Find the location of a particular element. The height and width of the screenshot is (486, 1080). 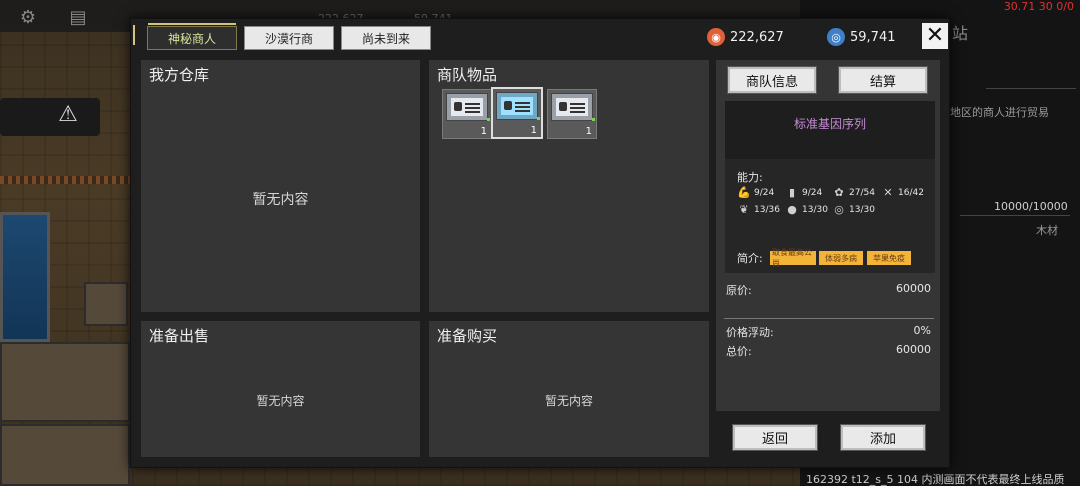

arm-icon: 💪 is located at coordinates (744, 192).